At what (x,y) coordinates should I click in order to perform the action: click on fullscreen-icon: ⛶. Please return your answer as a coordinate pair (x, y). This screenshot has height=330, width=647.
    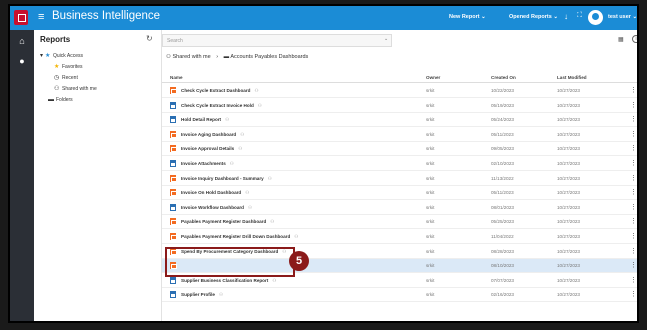
    Looking at the image, I should click on (579, 16).